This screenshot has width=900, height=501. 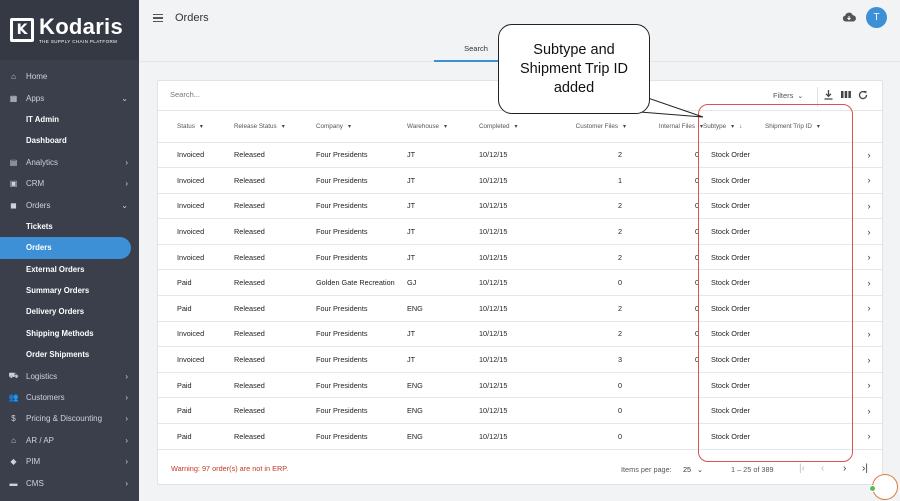 I want to click on callout-line-1: Subtype and, so click(x=574, y=49).